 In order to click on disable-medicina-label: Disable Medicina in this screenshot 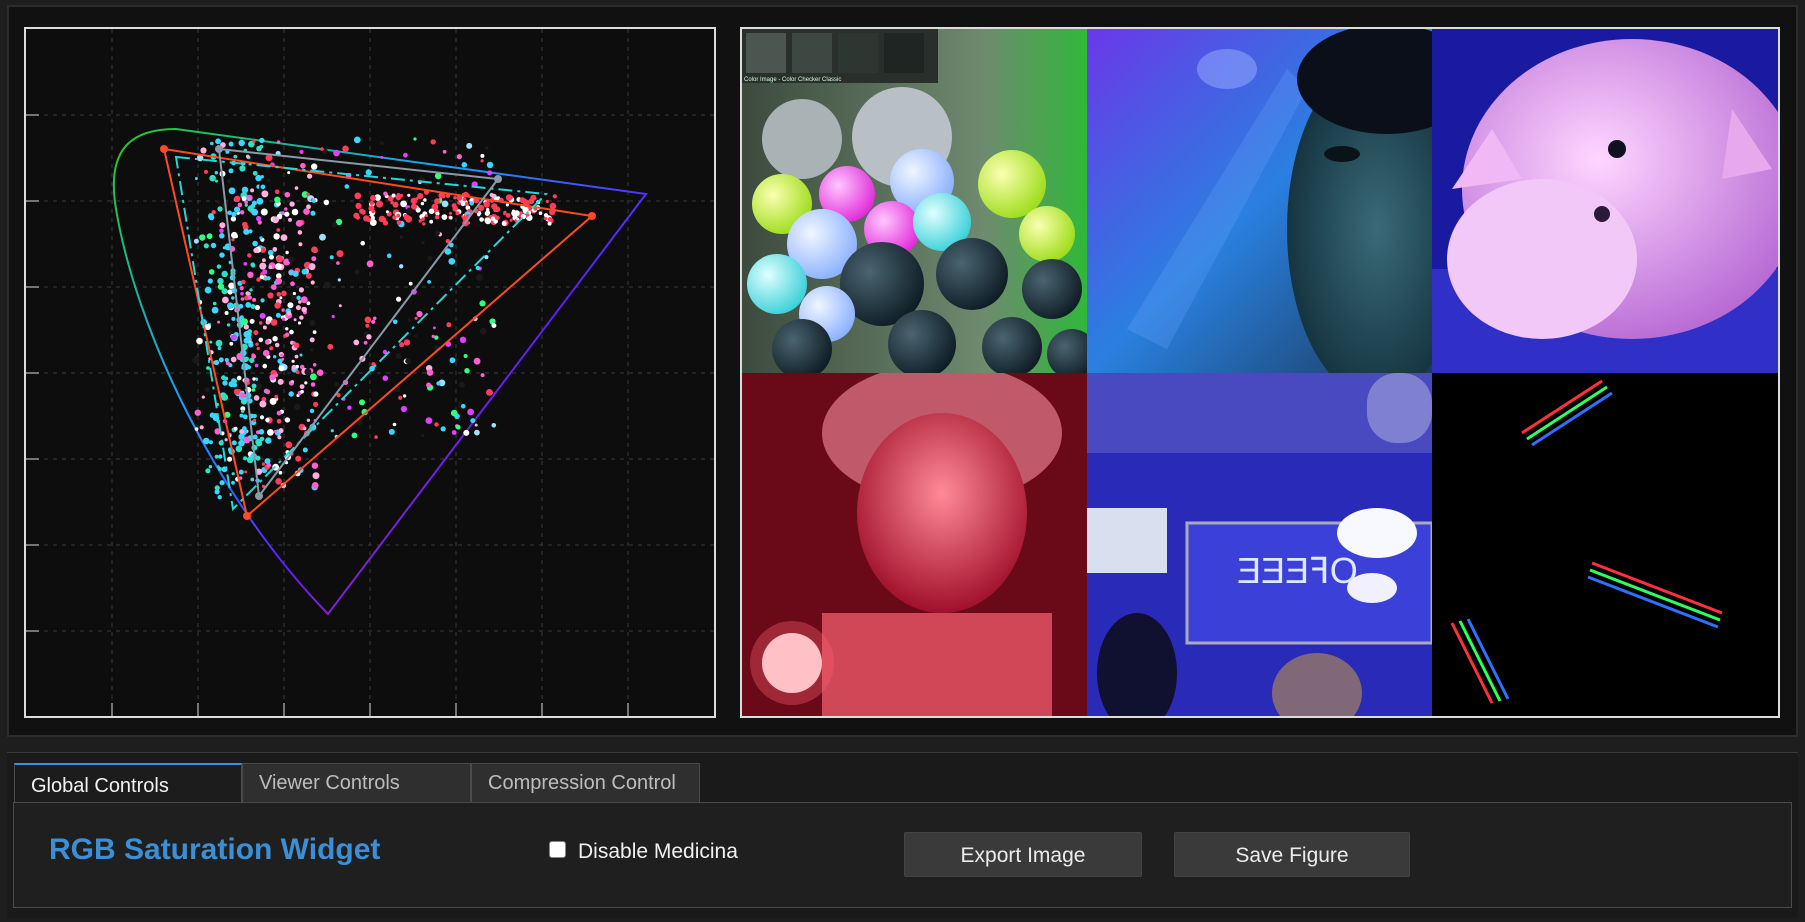, I will do `click(658, 852)`.